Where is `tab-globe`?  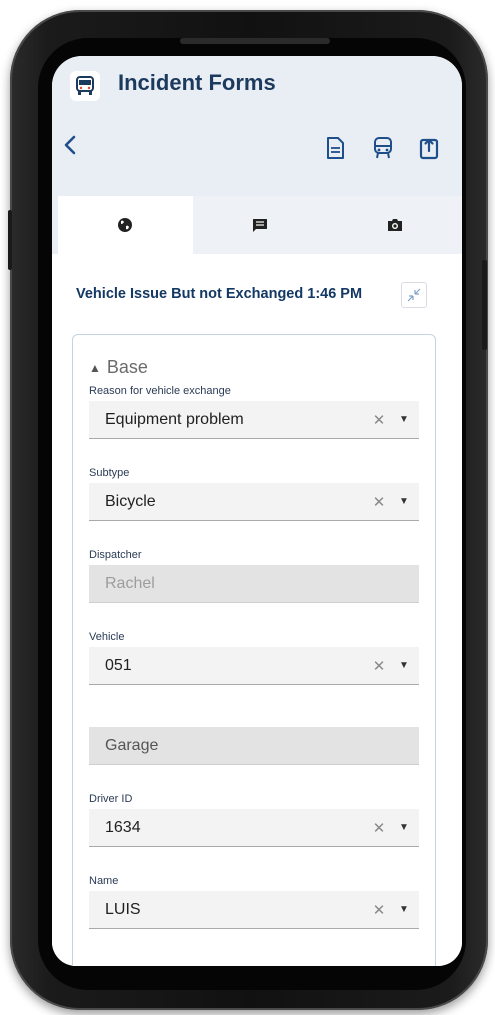
tab-globe is located at coordinates (125, 225).